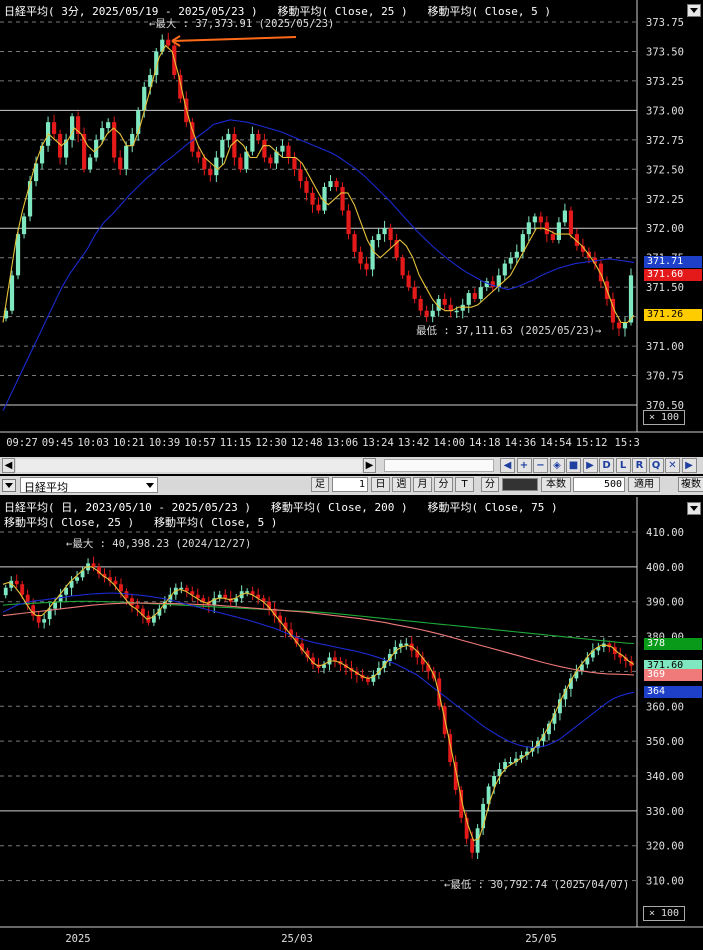 This screenshot has width=703, height=950. Describe the element at coordinates (537, 885) in the screenshot. I see `bottom-min-label: ←最低 : 30,792.74 (2025/04/07)` at that location.